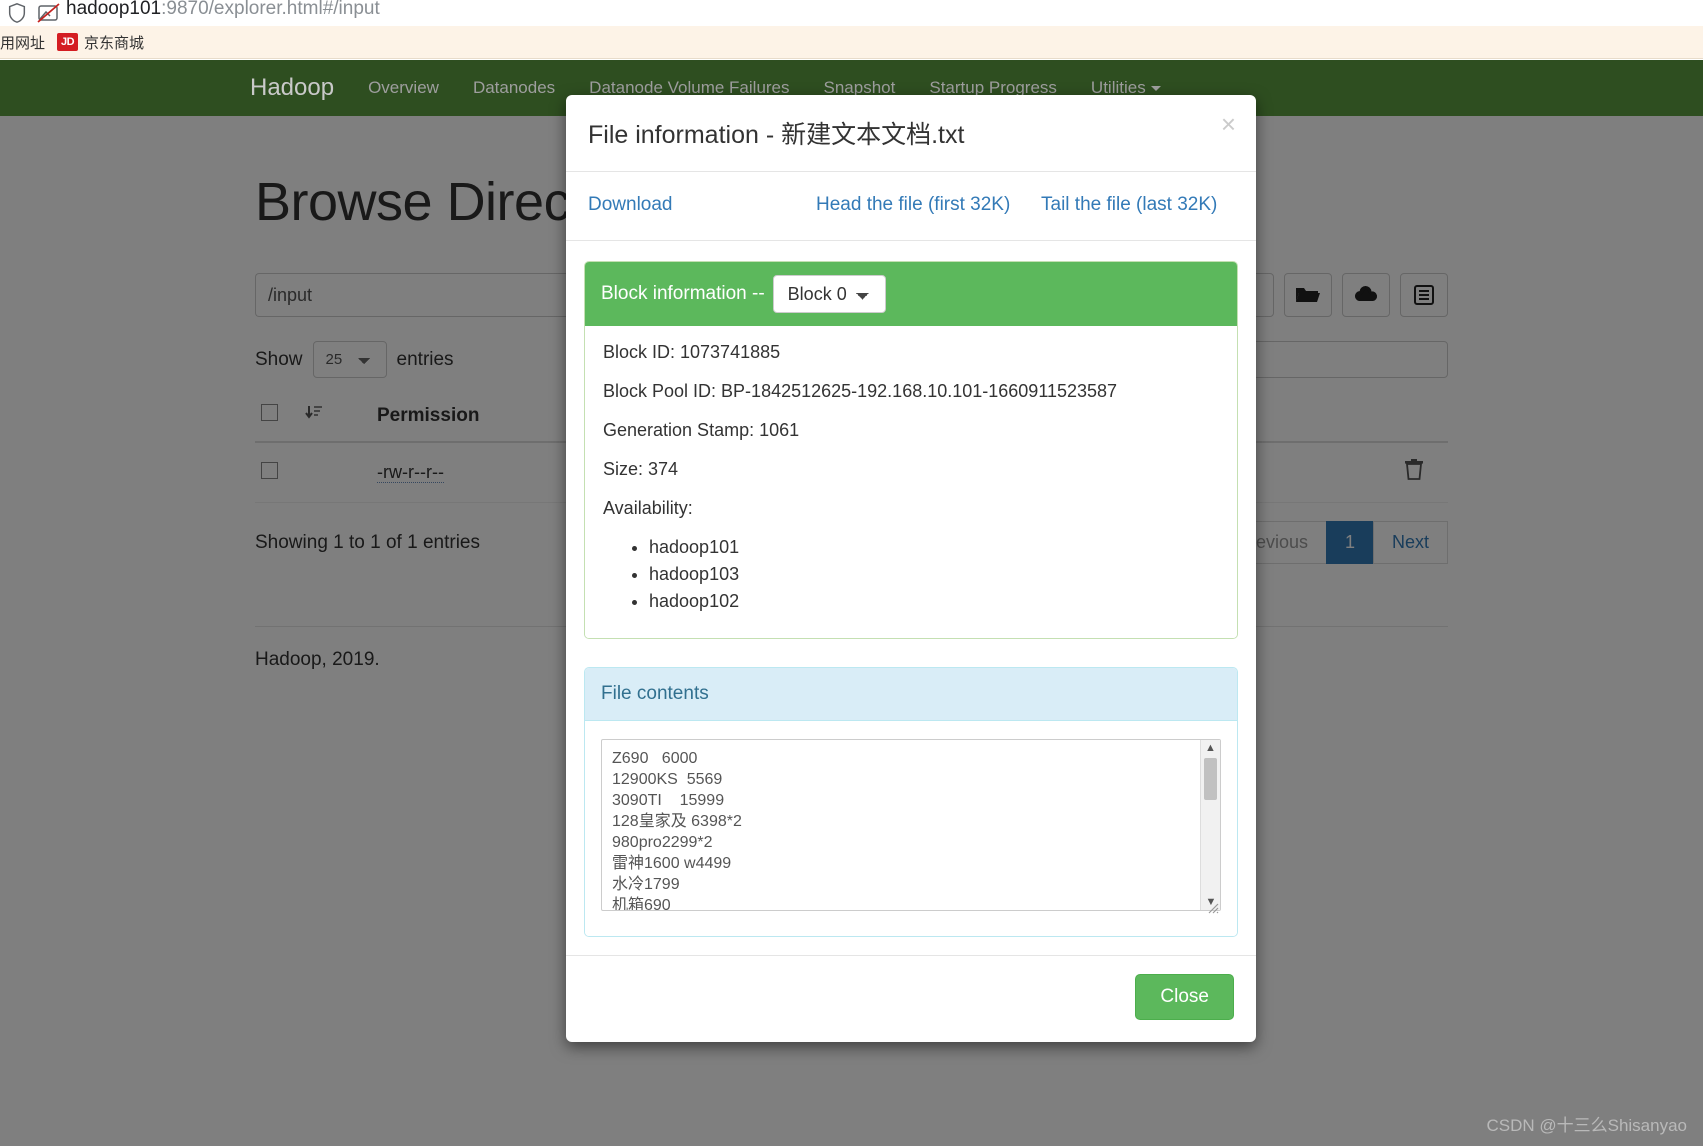 Image resolution: width=1703 pixels, height=1146 pixels. I want to click on tail-file-link: Tail the file (last 32K), so click(1129, 205).